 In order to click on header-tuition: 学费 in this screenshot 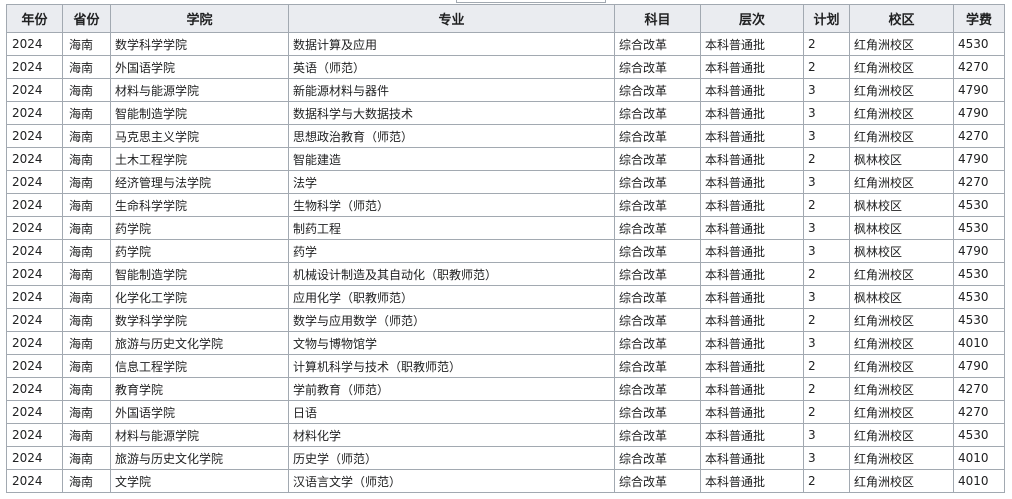, I will do `click(979, 18)`.